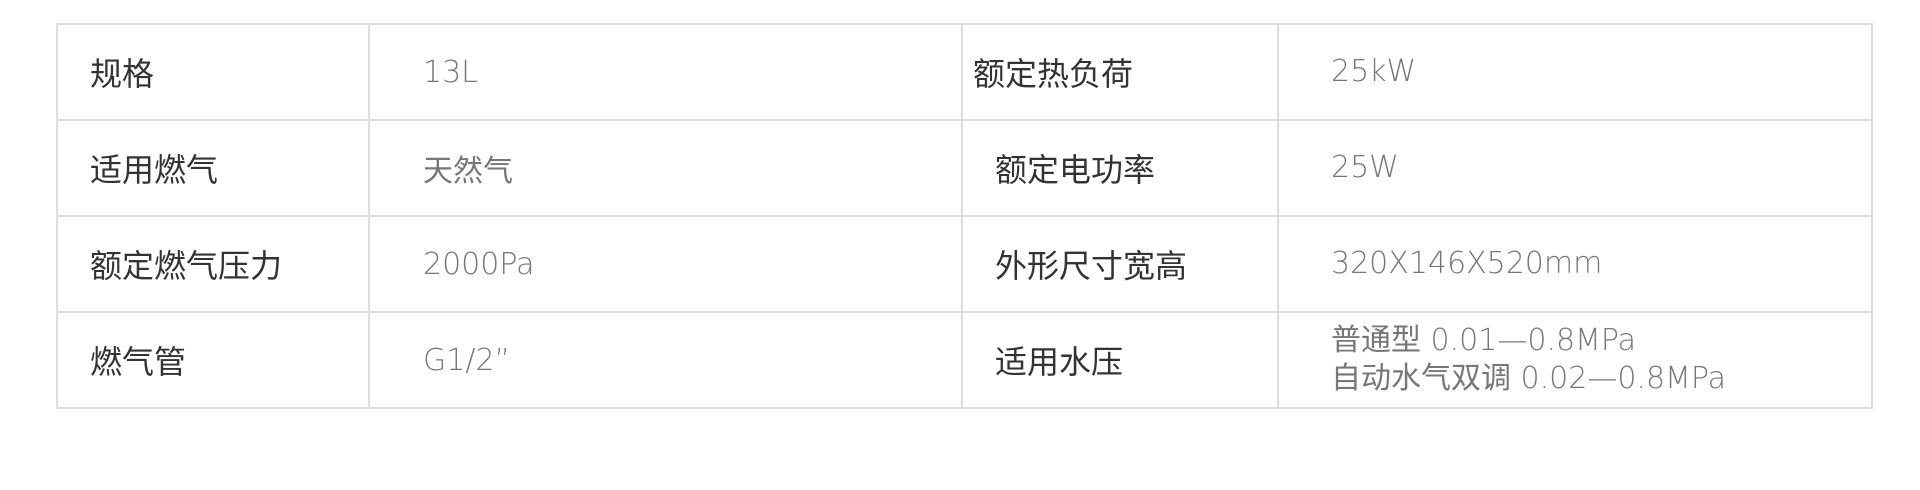 The width and height of the screenshot is (1920, 490). I want to click on spec-label: 规格, so click(213, 72).